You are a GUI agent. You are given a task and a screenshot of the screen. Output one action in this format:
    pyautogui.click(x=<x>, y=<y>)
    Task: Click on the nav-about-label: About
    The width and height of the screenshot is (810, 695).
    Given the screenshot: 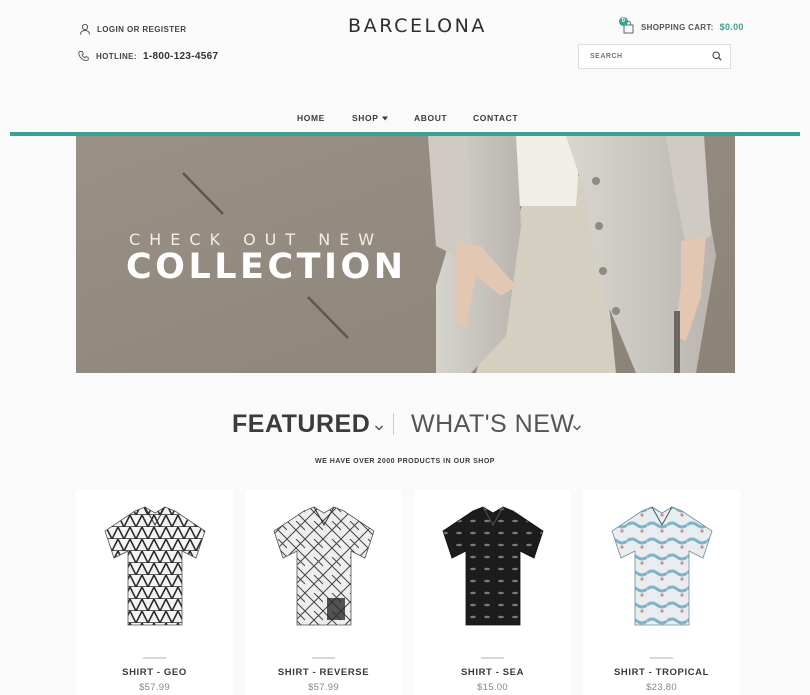 What is the action you would take?
    pyautogui.click(x=431, y=118)
    